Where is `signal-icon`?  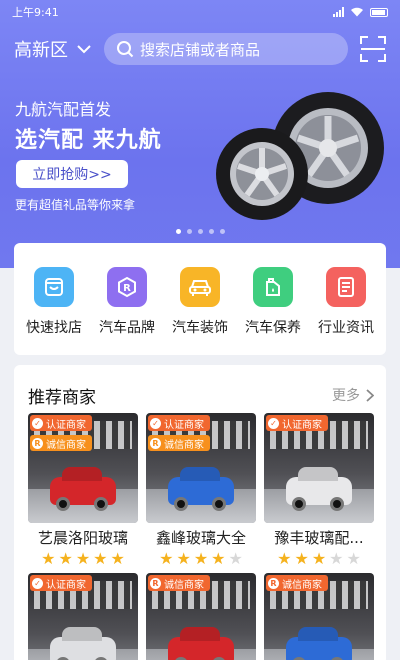
signal-icon is located at coordinates (338, 12).